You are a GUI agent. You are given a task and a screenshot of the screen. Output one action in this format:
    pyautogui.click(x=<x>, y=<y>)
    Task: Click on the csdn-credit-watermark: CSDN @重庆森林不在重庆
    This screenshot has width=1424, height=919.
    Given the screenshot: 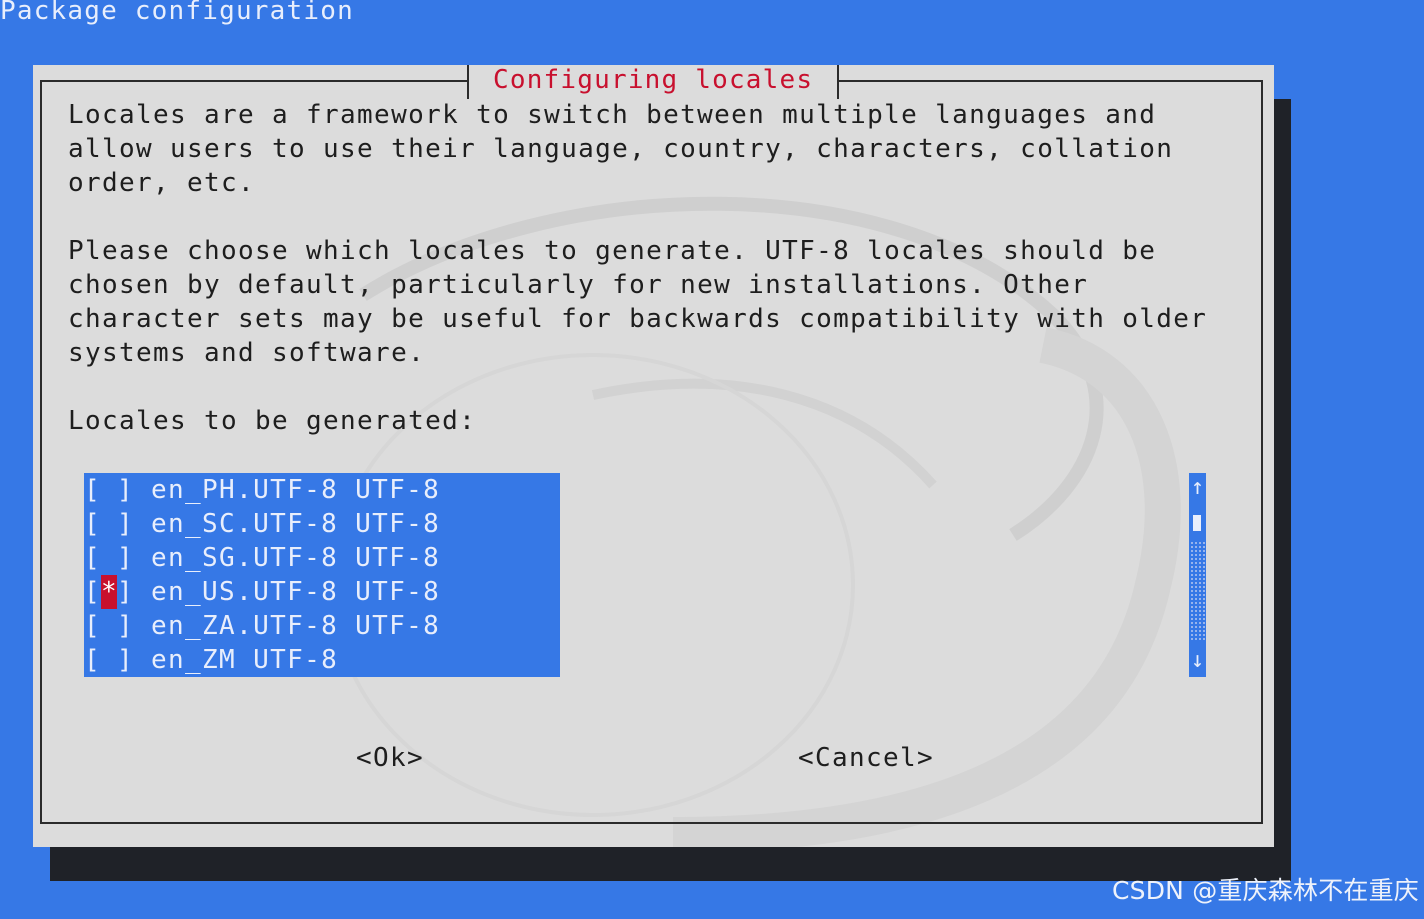 What is the action you would take?
    pyautogui.click(x=1265, y=890)
    